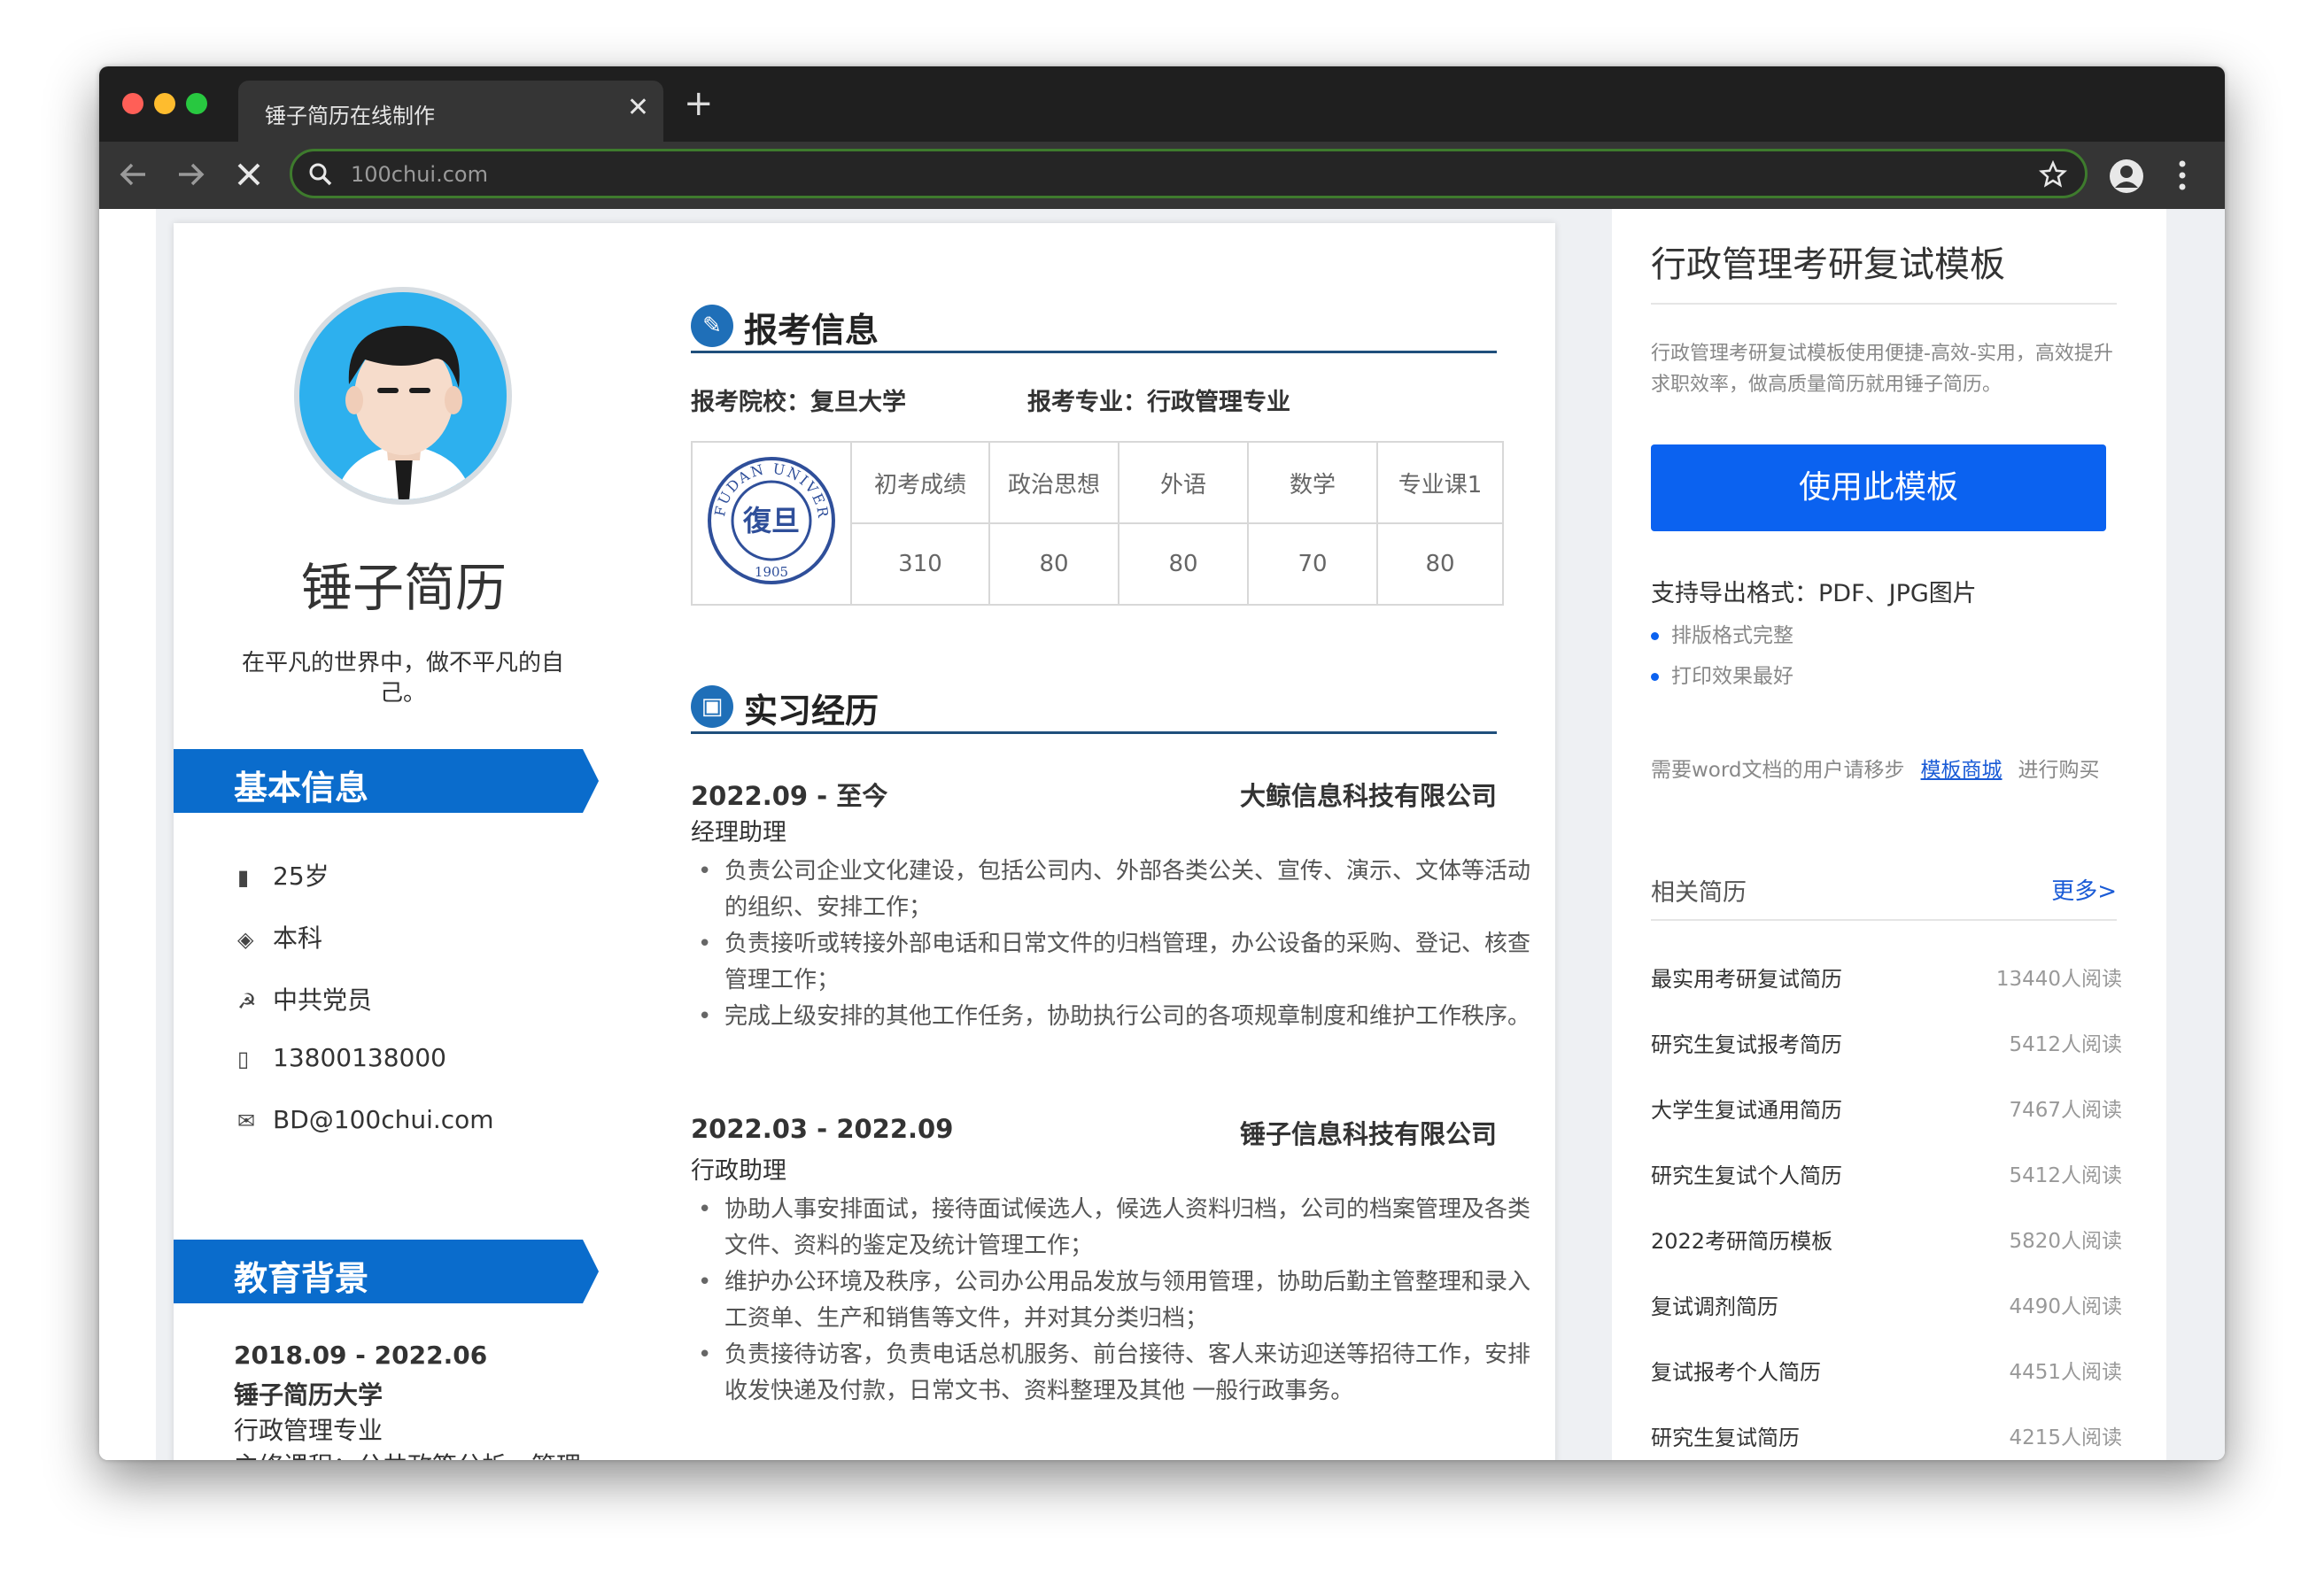 The image size is (2324, 1592). What do you see at coordinates (243, 1059) in the screenshot?
I see `phone-icon: ▯` at bounding box center [243, 1059].